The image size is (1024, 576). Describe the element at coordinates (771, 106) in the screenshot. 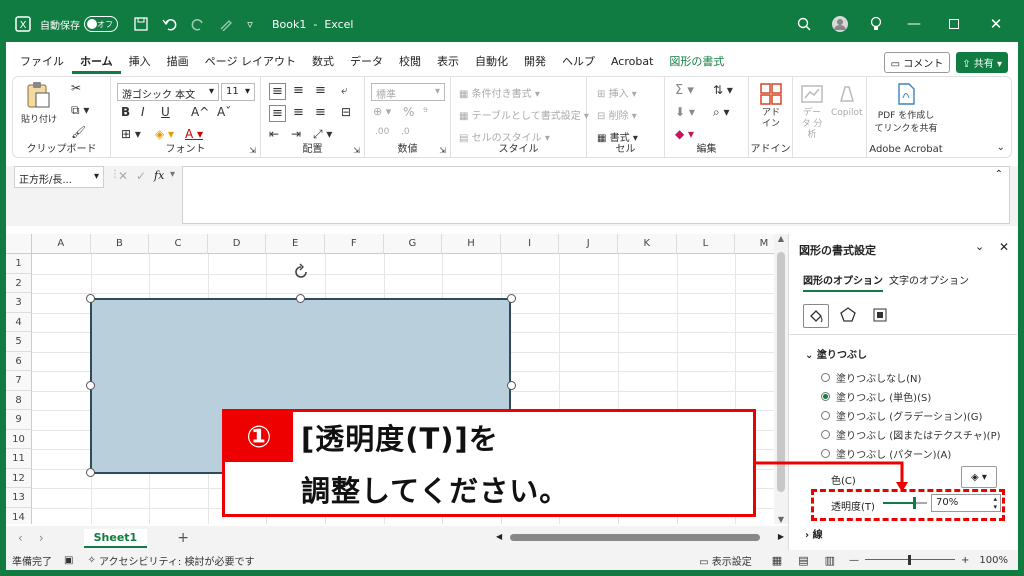

I see `addins-button: アド イン` at that location.